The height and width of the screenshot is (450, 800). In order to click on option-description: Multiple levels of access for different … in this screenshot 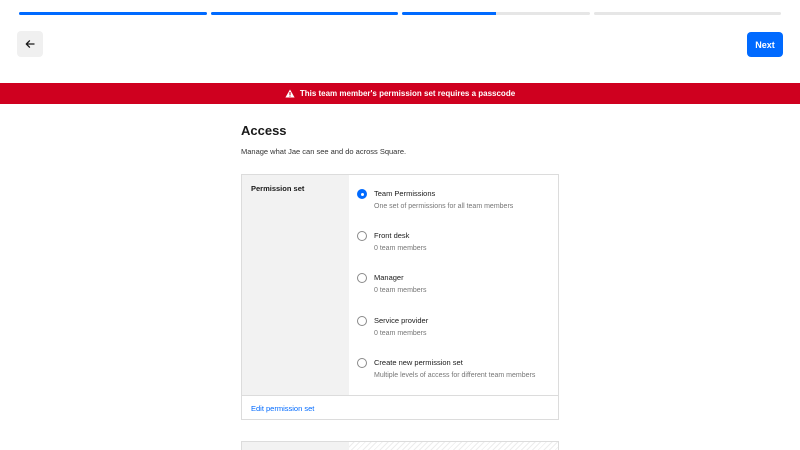, I will do `click(455, 375)`.